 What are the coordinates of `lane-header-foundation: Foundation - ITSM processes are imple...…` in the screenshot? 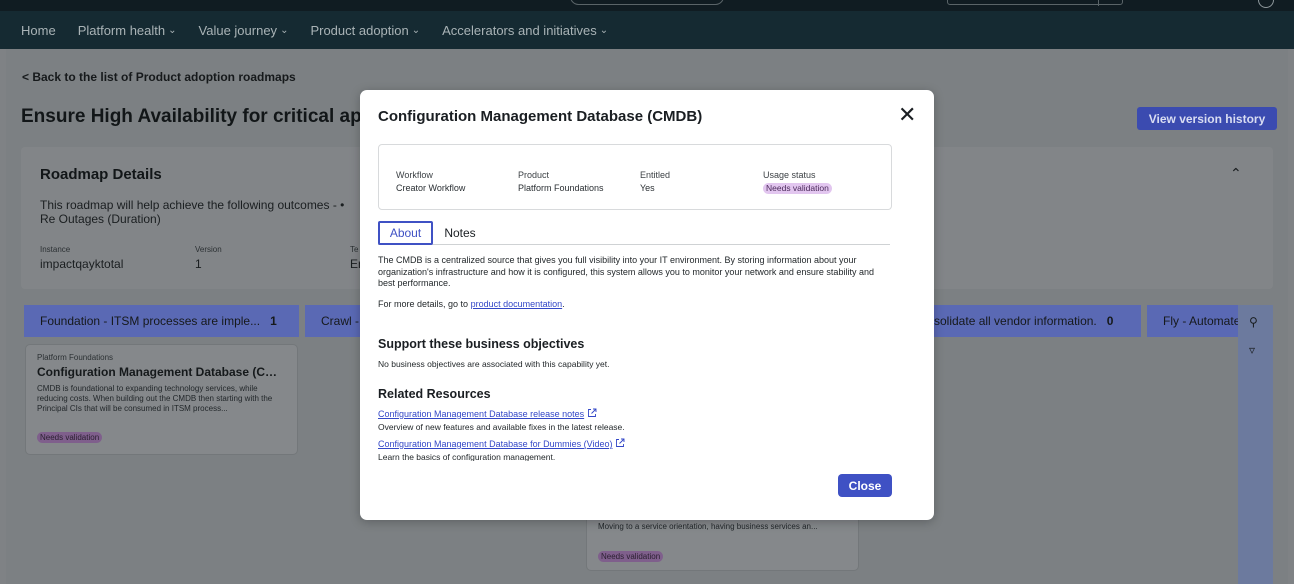 It's located at (161, 321).